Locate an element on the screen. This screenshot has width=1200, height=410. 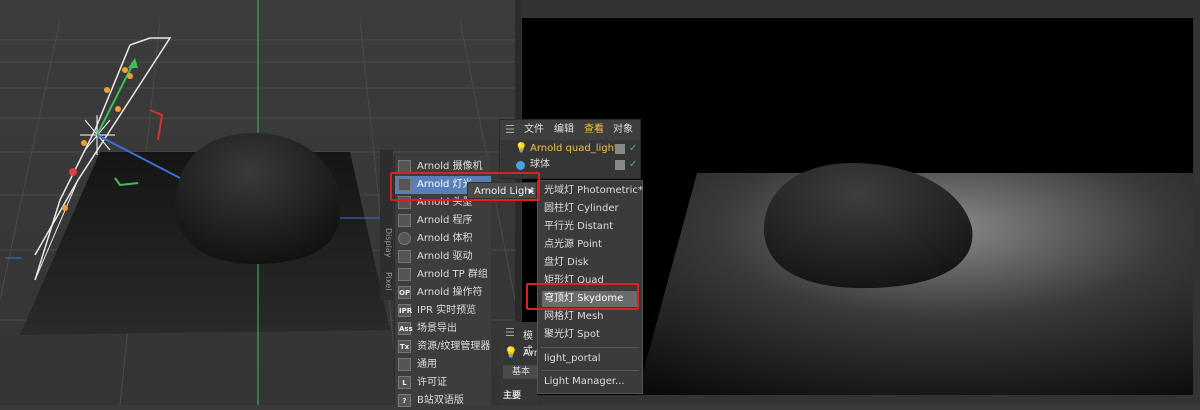
volume-icon is located at coordinates (404, 238).